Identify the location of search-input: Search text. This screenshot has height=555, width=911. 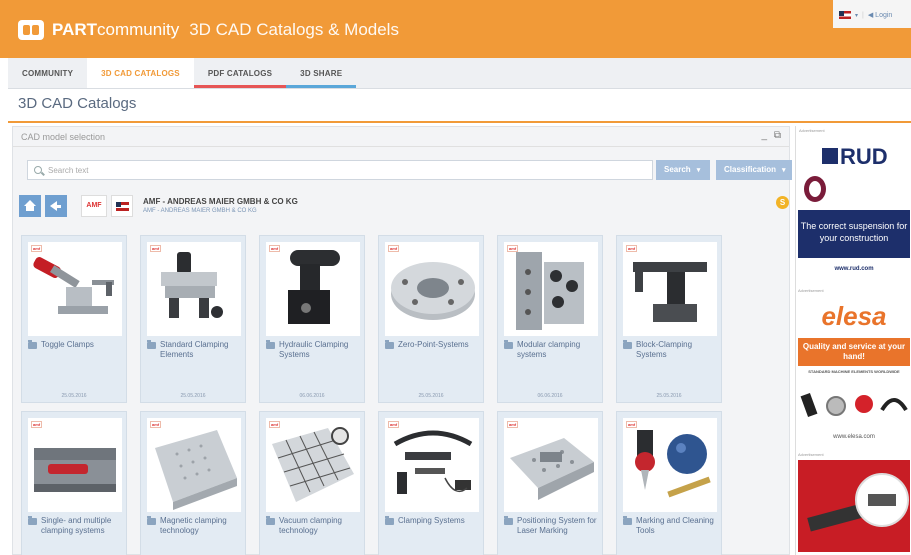
(340, 170).